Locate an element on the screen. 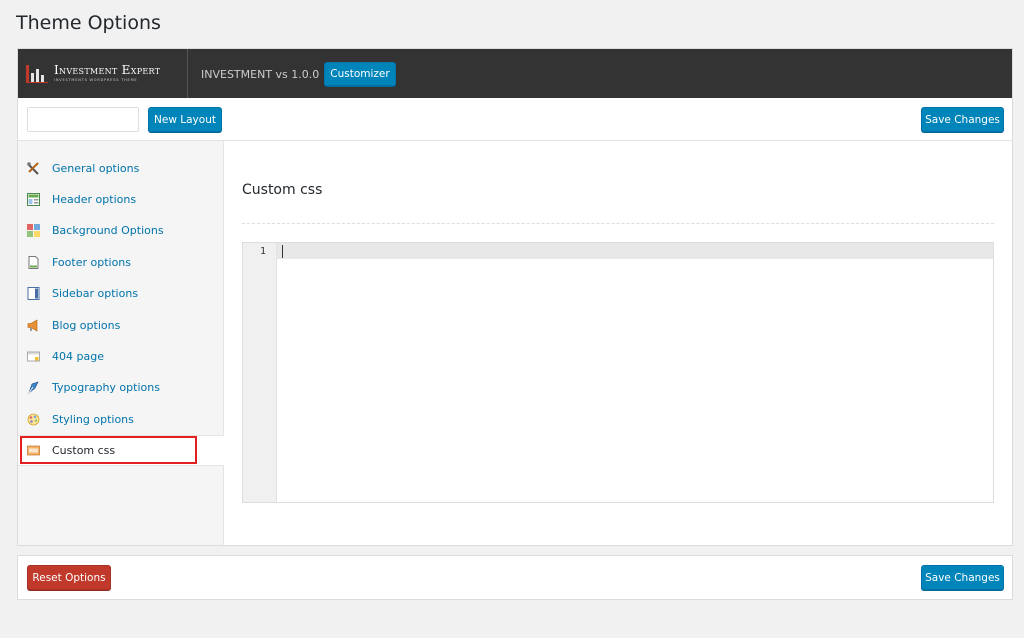  tools-icon is located at coordinates (33, 168).